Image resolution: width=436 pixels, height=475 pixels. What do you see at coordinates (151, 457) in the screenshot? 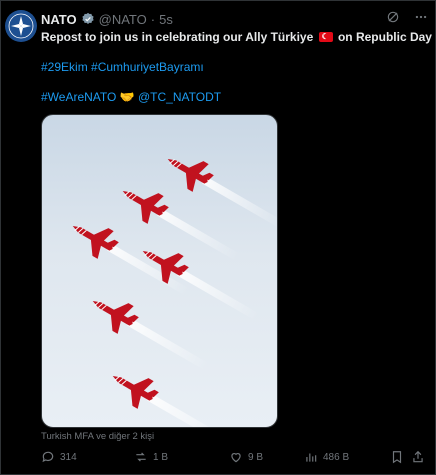
I see `repost-button: 1 B` at bounding box center [151, 457].